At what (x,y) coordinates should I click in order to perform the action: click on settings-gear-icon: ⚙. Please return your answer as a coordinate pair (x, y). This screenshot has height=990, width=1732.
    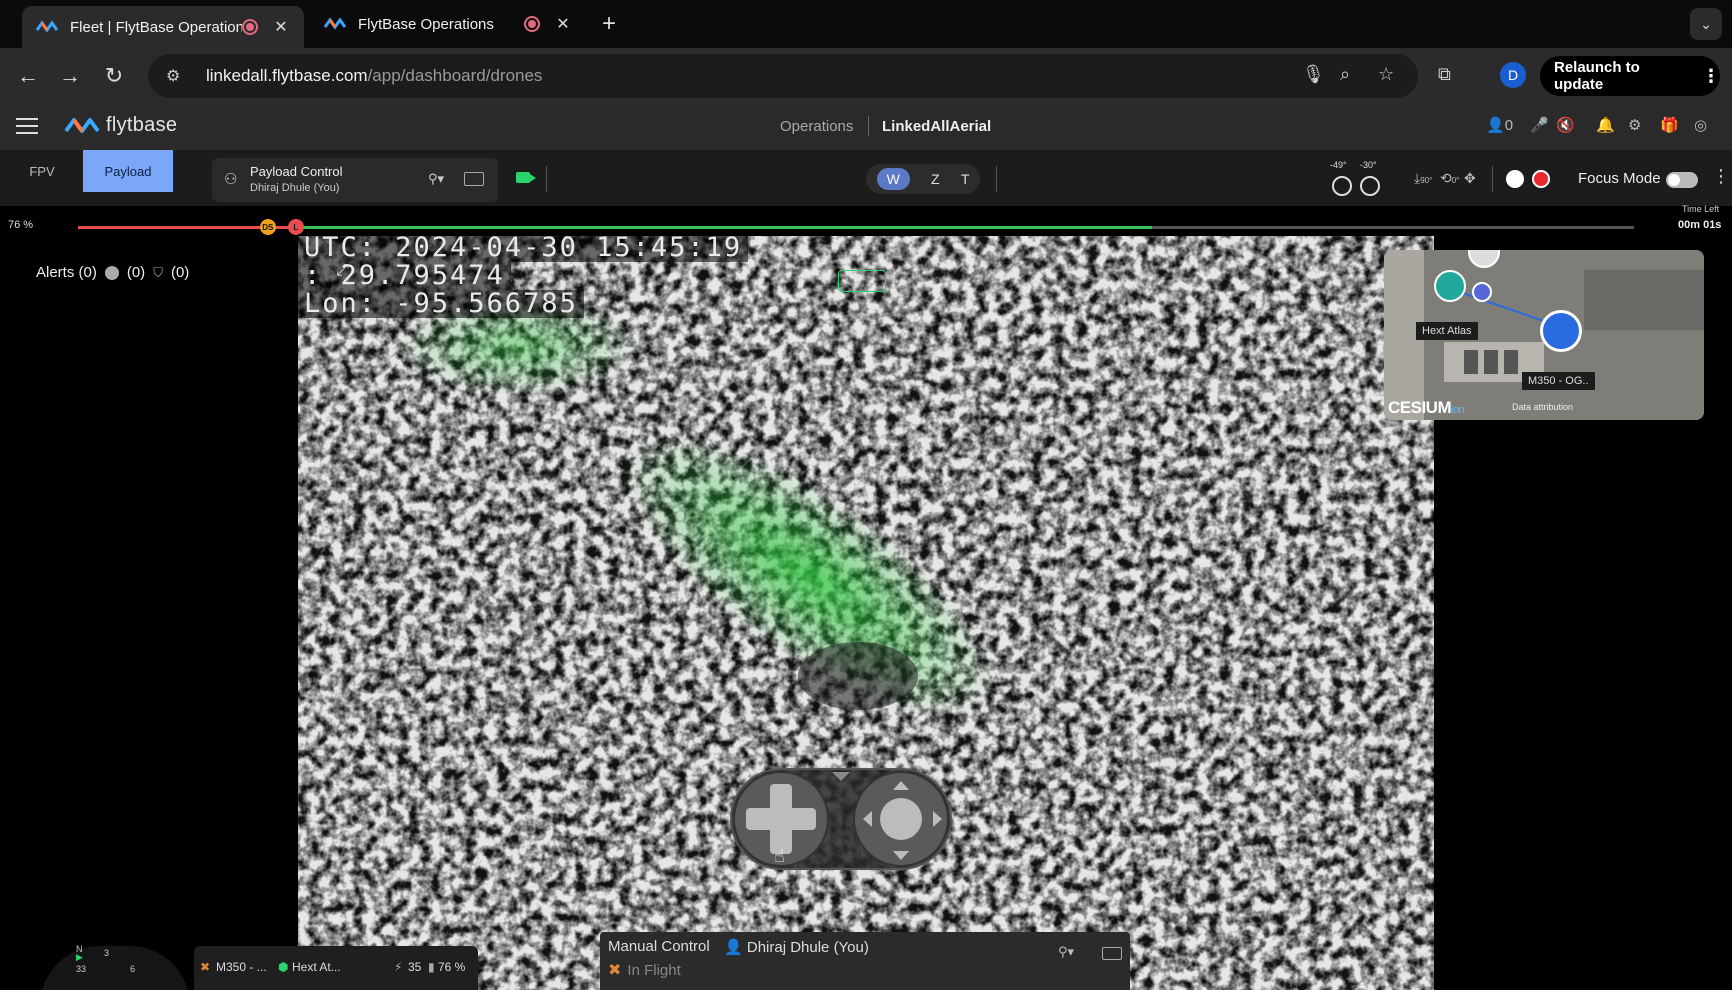
    Looking at the image, I should click on (1634, 125).